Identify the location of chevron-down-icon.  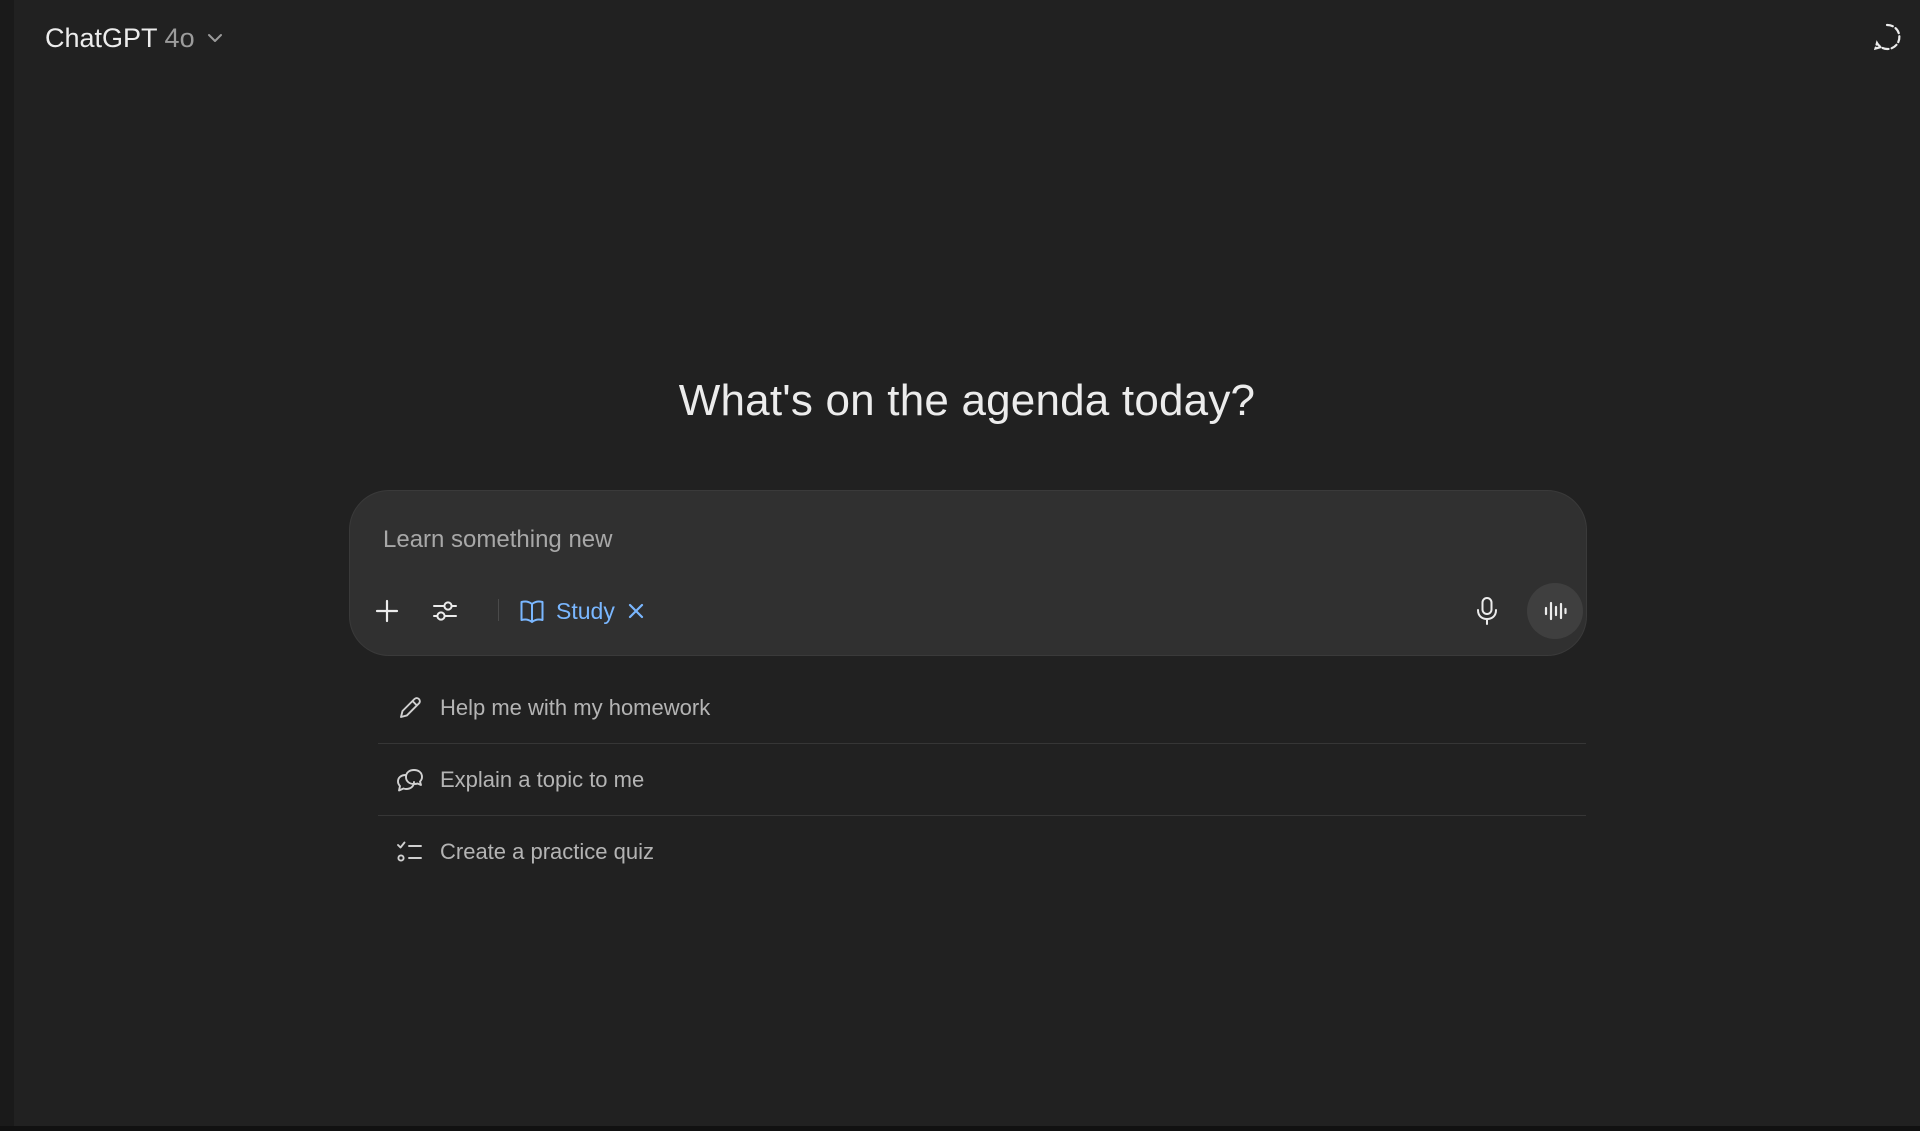
(214, 38).